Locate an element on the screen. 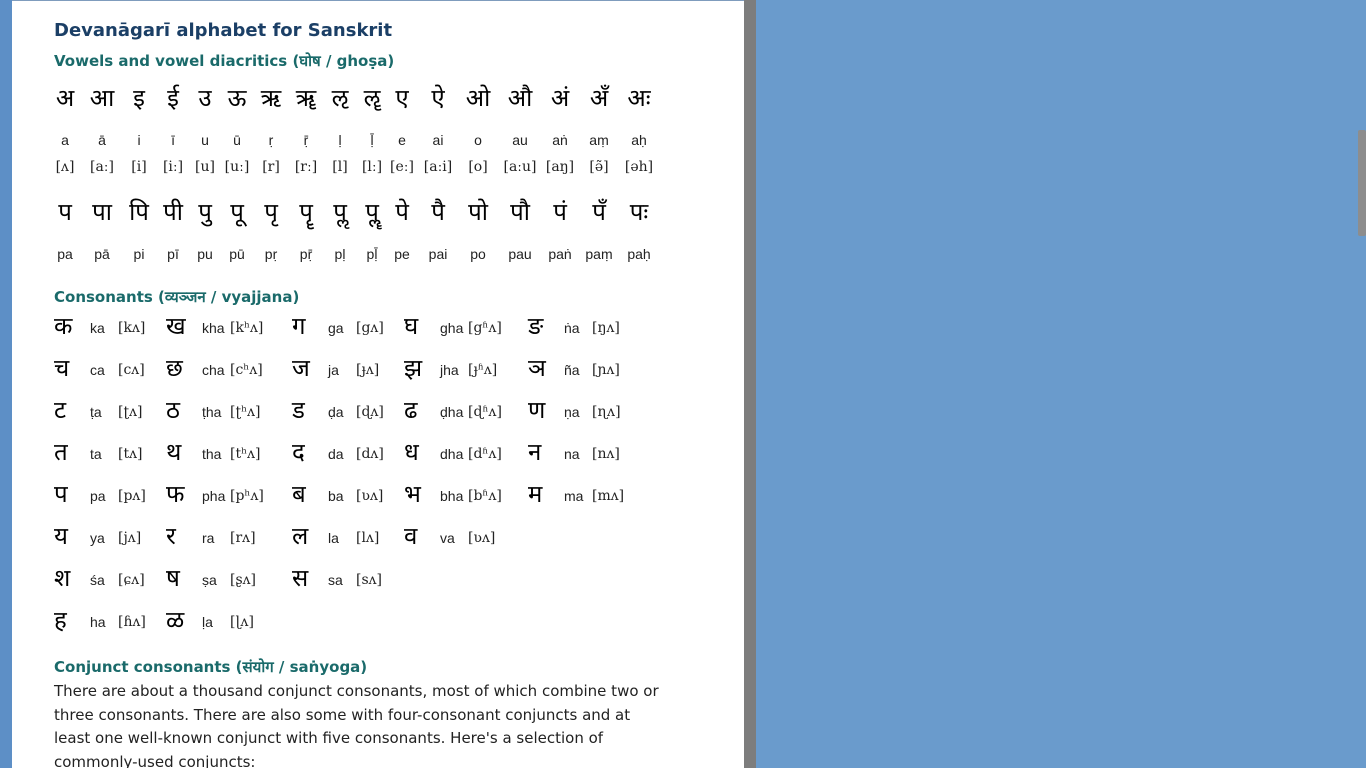 The width and height of the screenshot is (1366, 768). consonant-romanization: sa is located at coordinates (335, 580).